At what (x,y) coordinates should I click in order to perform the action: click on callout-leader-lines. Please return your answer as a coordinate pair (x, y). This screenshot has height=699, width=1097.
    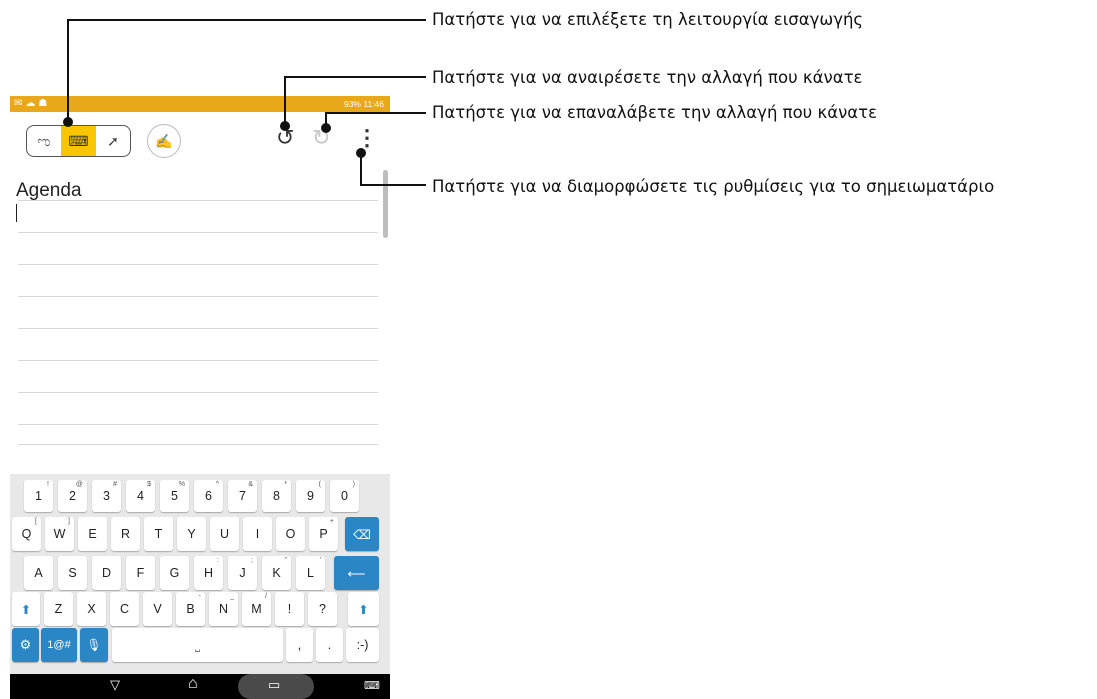
    Looking at the image, I should click on (244, 102).